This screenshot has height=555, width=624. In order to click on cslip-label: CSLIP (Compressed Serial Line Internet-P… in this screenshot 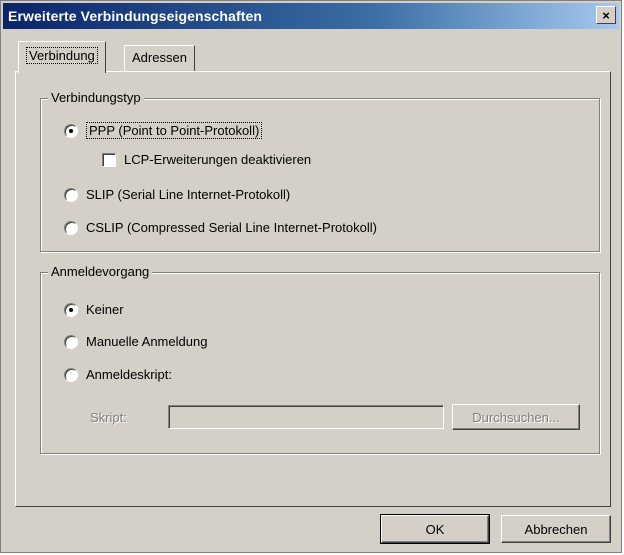, I will do `click(231, 227)`.